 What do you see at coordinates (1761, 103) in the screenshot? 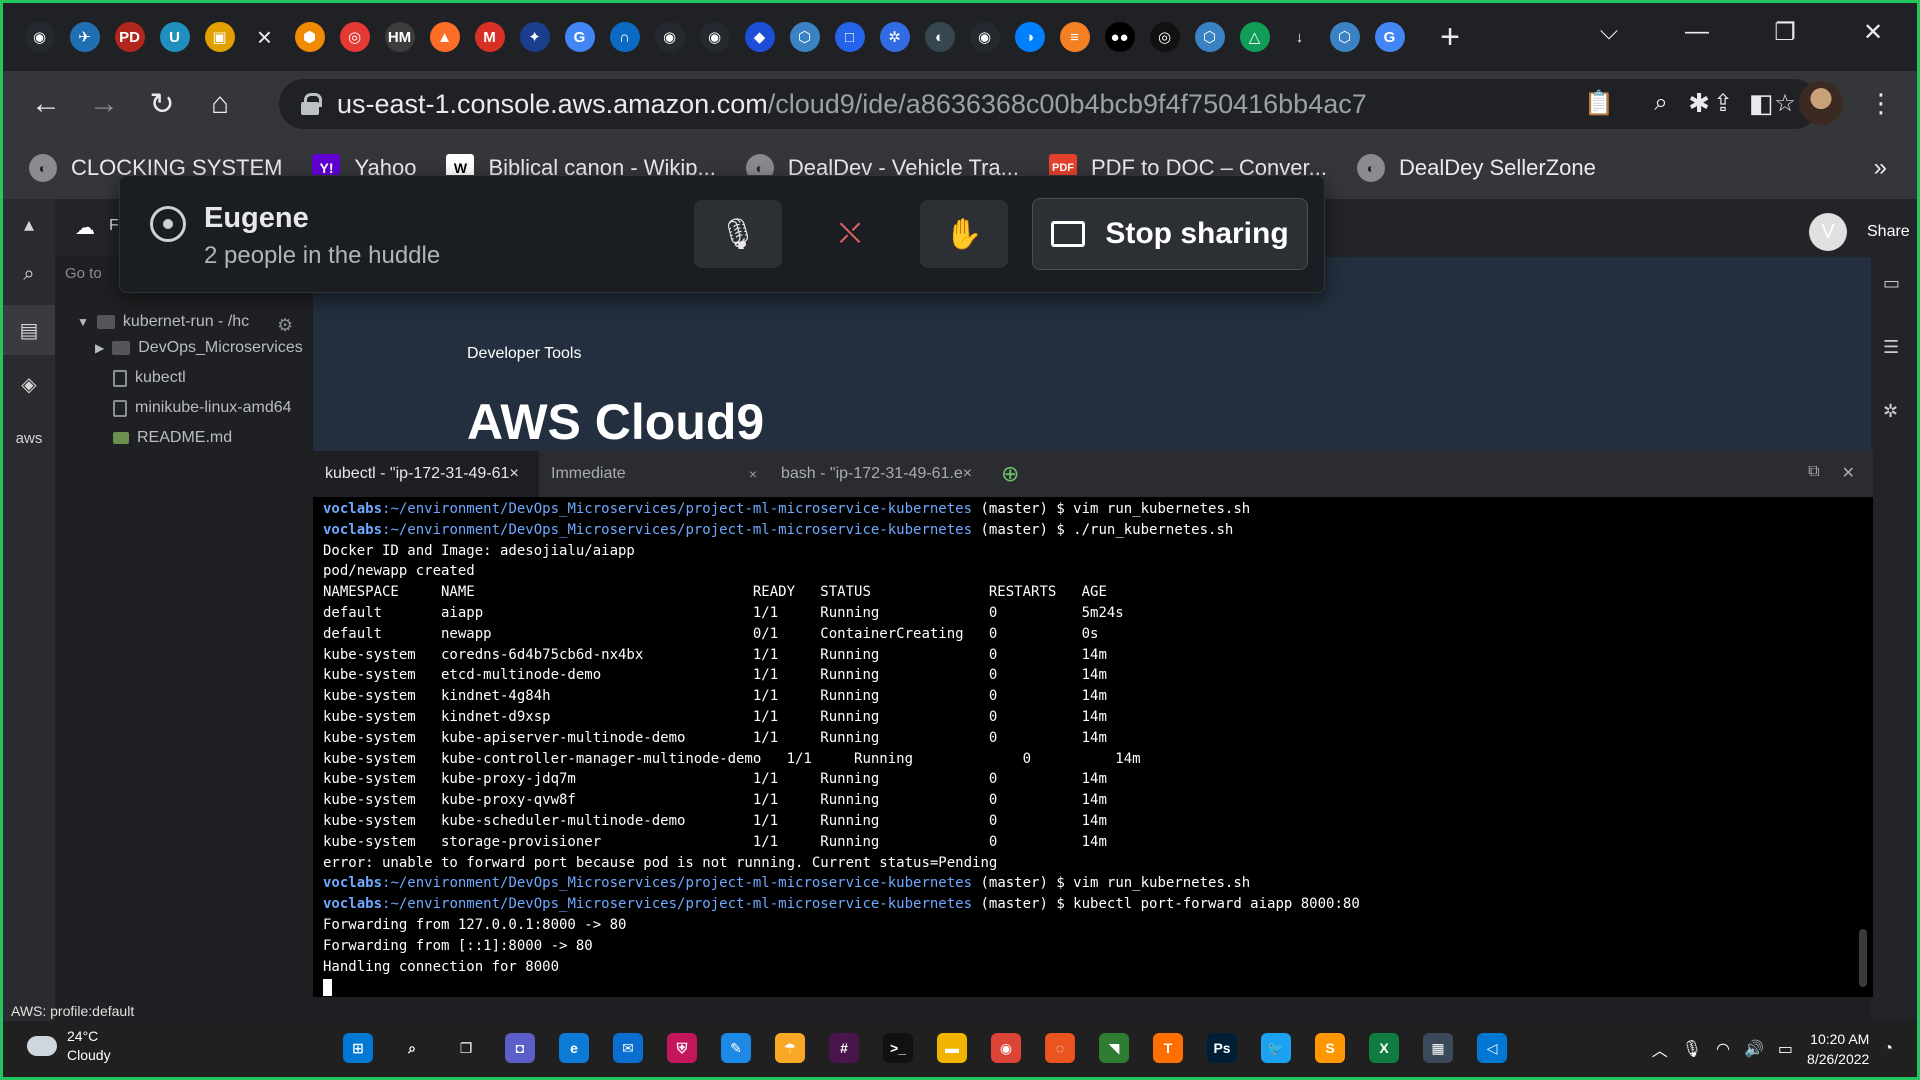
I see `side-panel-icon: ◧` at bounding box center [1761, 103].